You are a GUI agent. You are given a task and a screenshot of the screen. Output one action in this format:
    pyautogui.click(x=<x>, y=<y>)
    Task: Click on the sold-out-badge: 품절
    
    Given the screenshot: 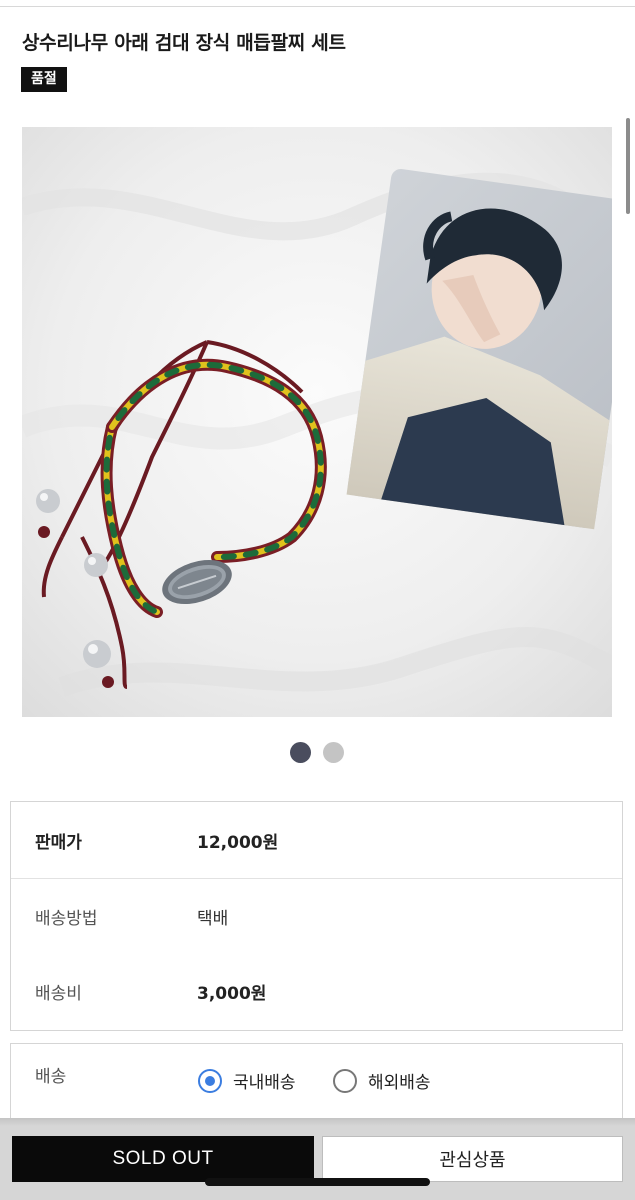 What is the action you would take?
    pyautogui.click(x=44, y=79)
    